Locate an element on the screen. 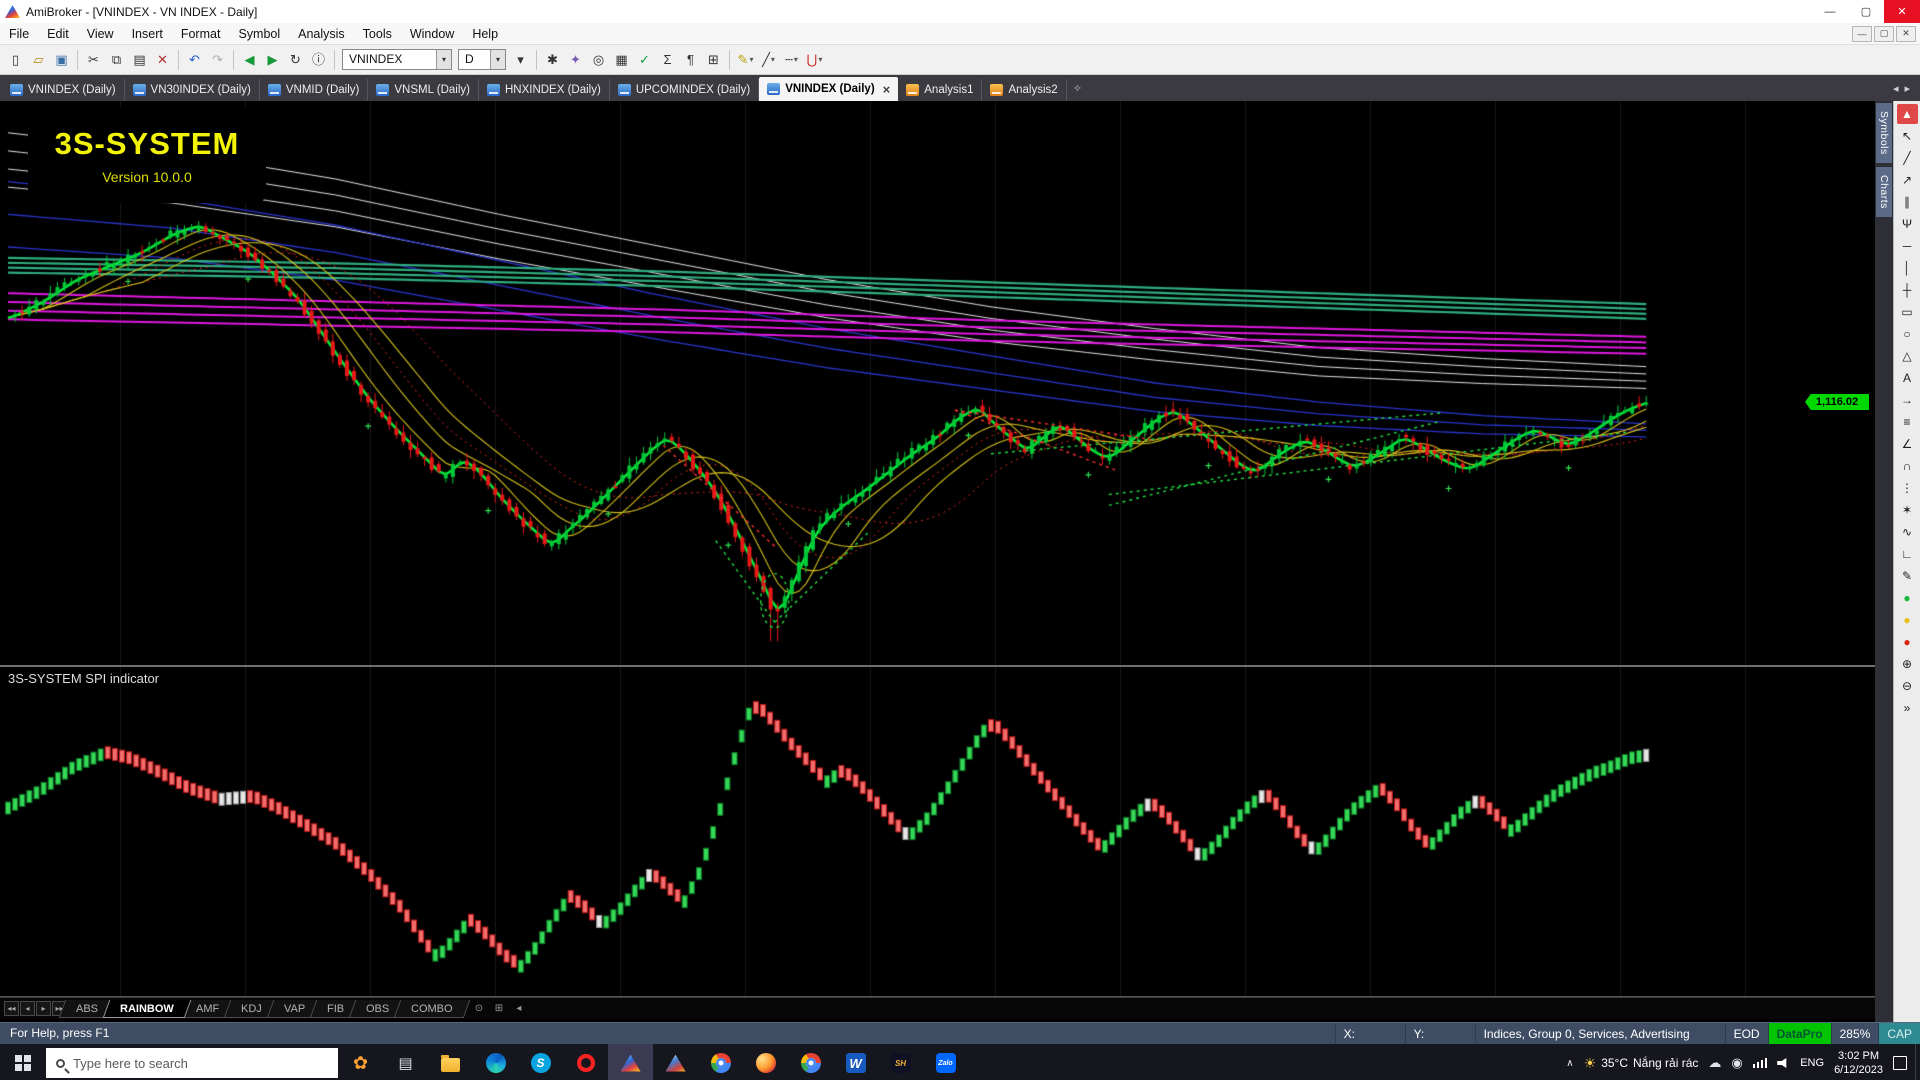  explore-icon: ▦ is located at coordinates (621, 59).